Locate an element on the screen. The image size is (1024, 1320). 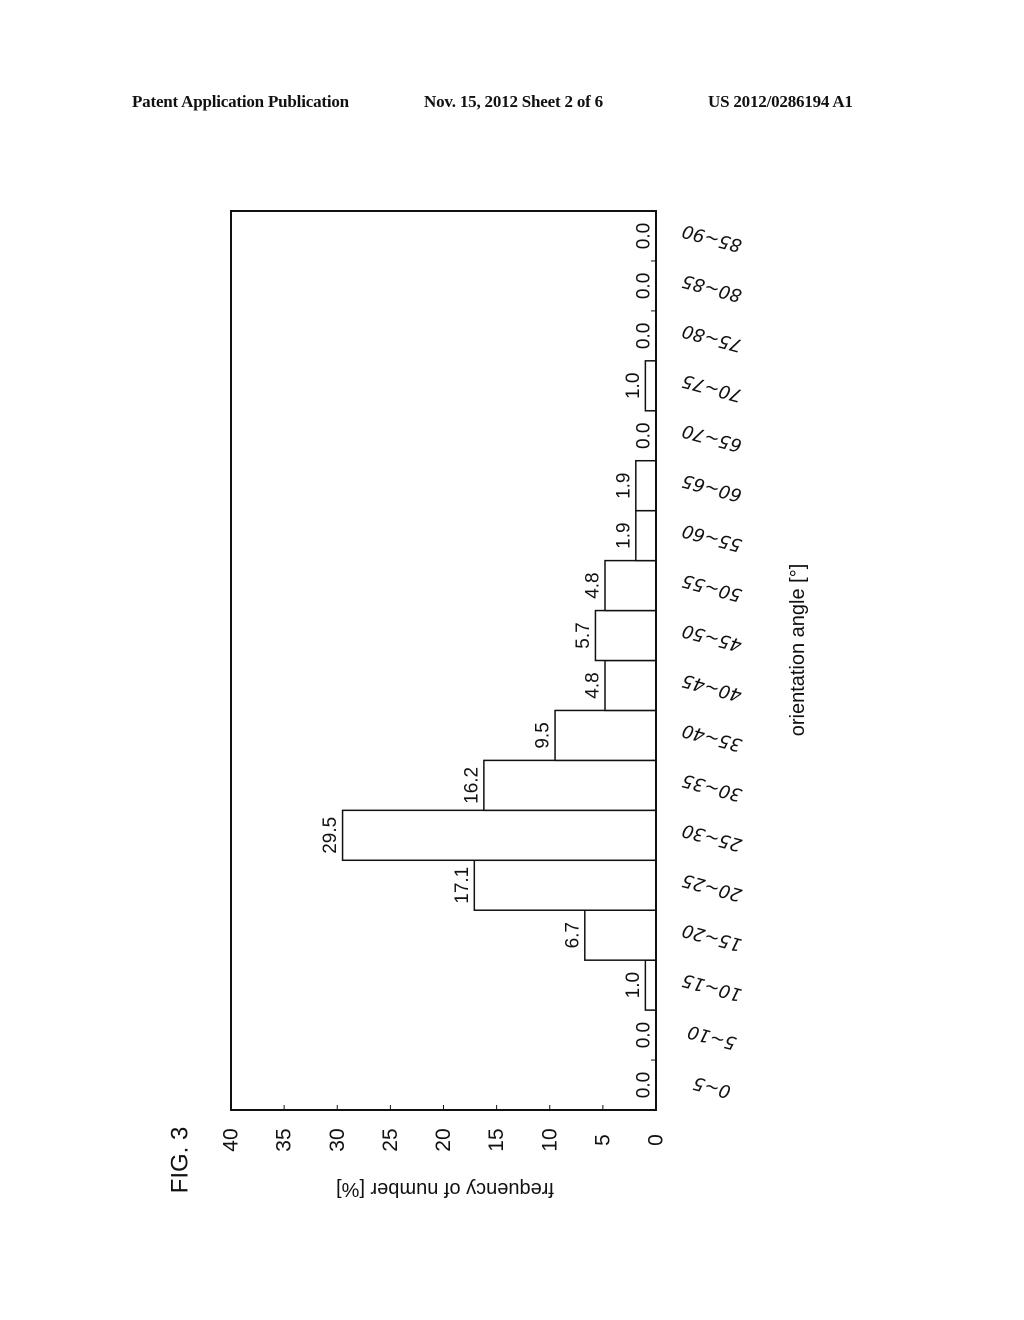
category-label: 35~40 is located at coordinates (712, 737).